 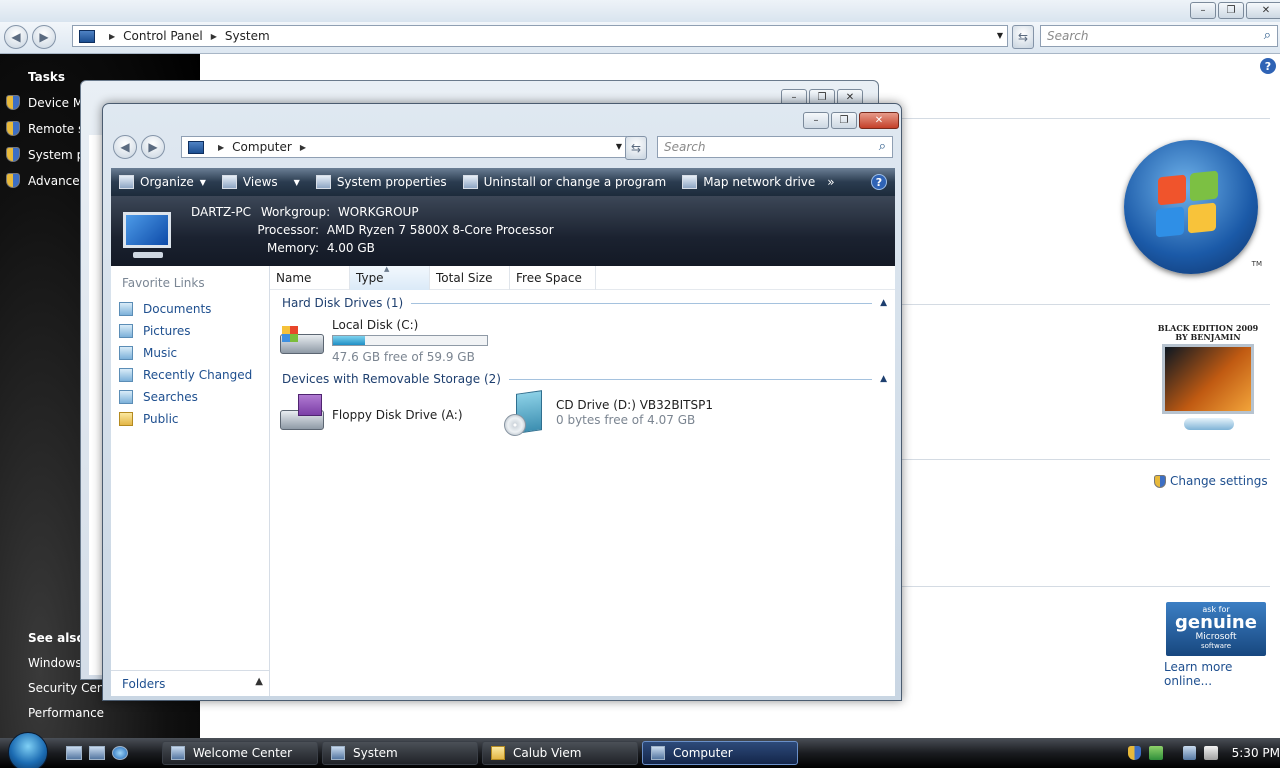 What do you see at coordinates (830, 182) in the screenshot?
I see `more-commands-button: »` at bounding box center [830, 182].